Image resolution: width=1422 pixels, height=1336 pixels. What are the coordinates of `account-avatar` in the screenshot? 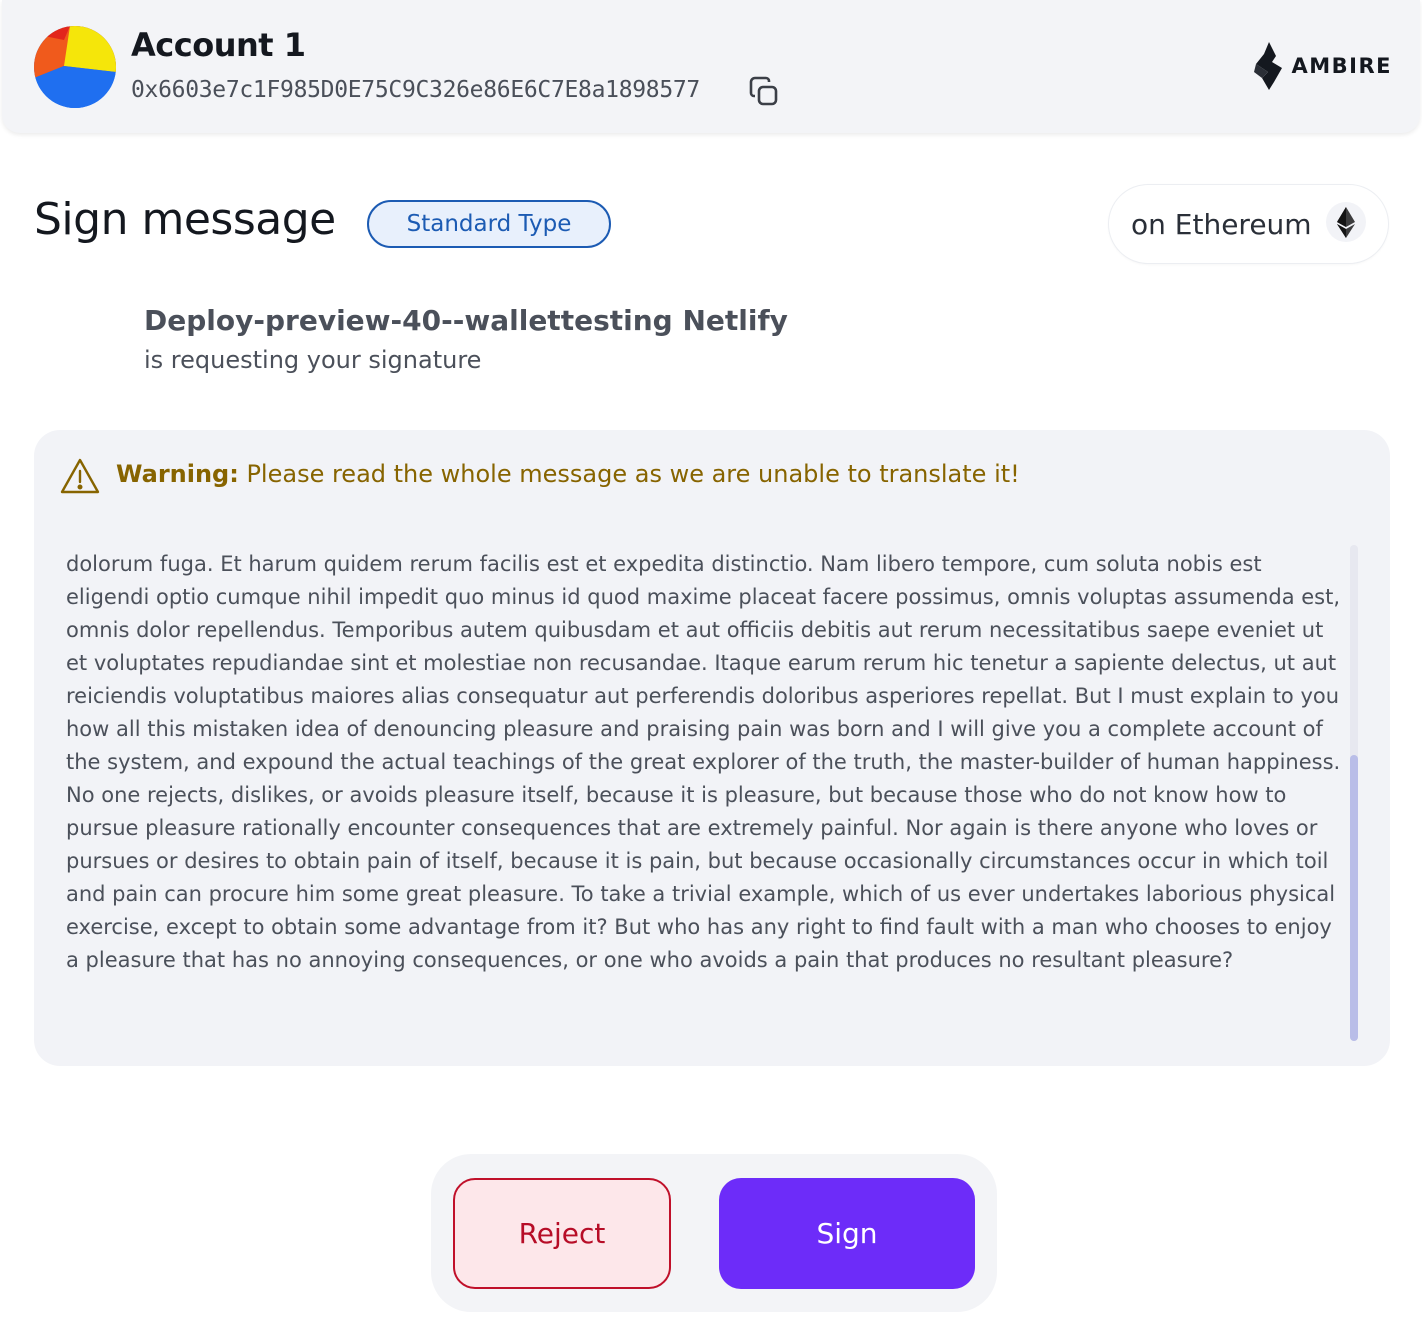 It's located at (75, 67).